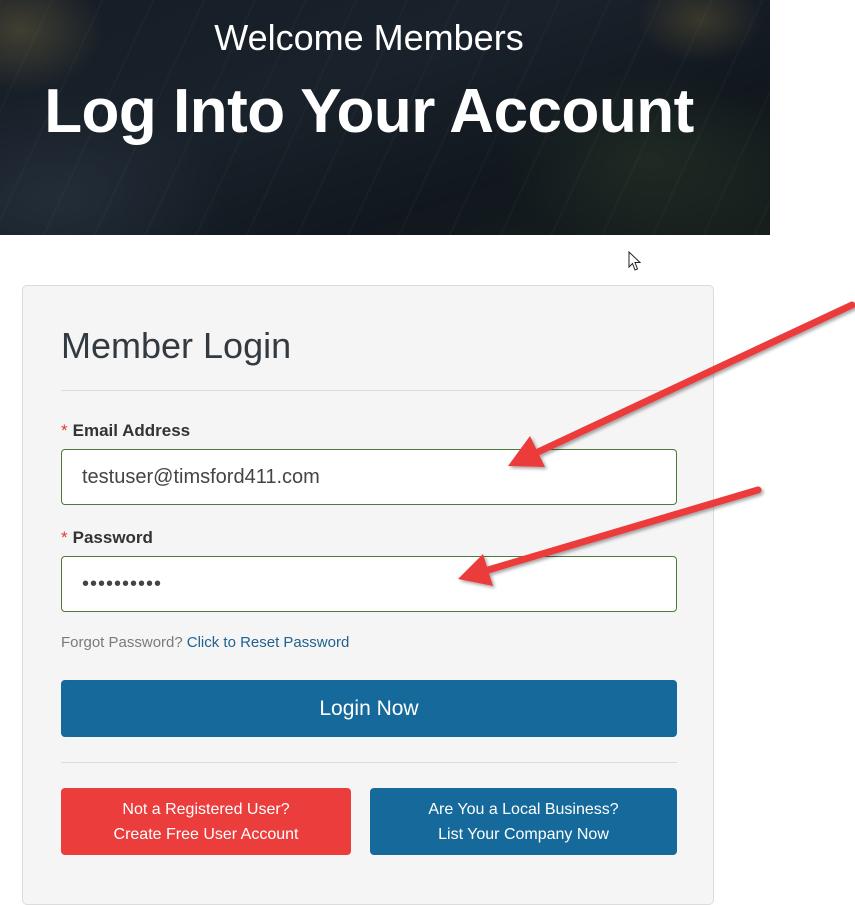 The width and height of the screenshot is (855, 905). I want to click on hero-subtitle: Welcome Members, so click(369, 37).